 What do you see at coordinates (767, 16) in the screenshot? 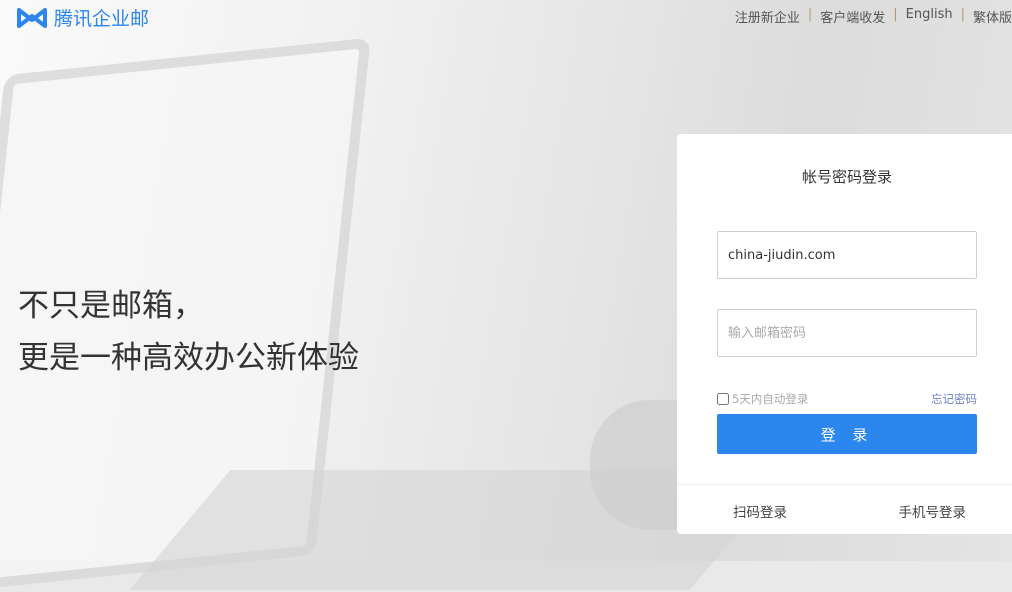
I see `register-link: 注册新企业` at bounding box center [767, 16].